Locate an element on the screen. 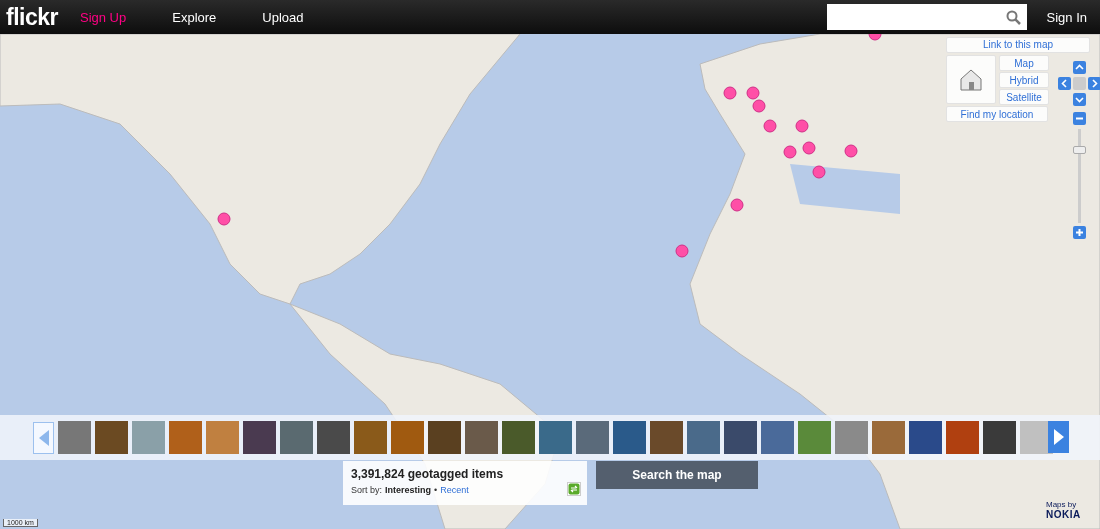  search-field is located at coordinates (926, 17).